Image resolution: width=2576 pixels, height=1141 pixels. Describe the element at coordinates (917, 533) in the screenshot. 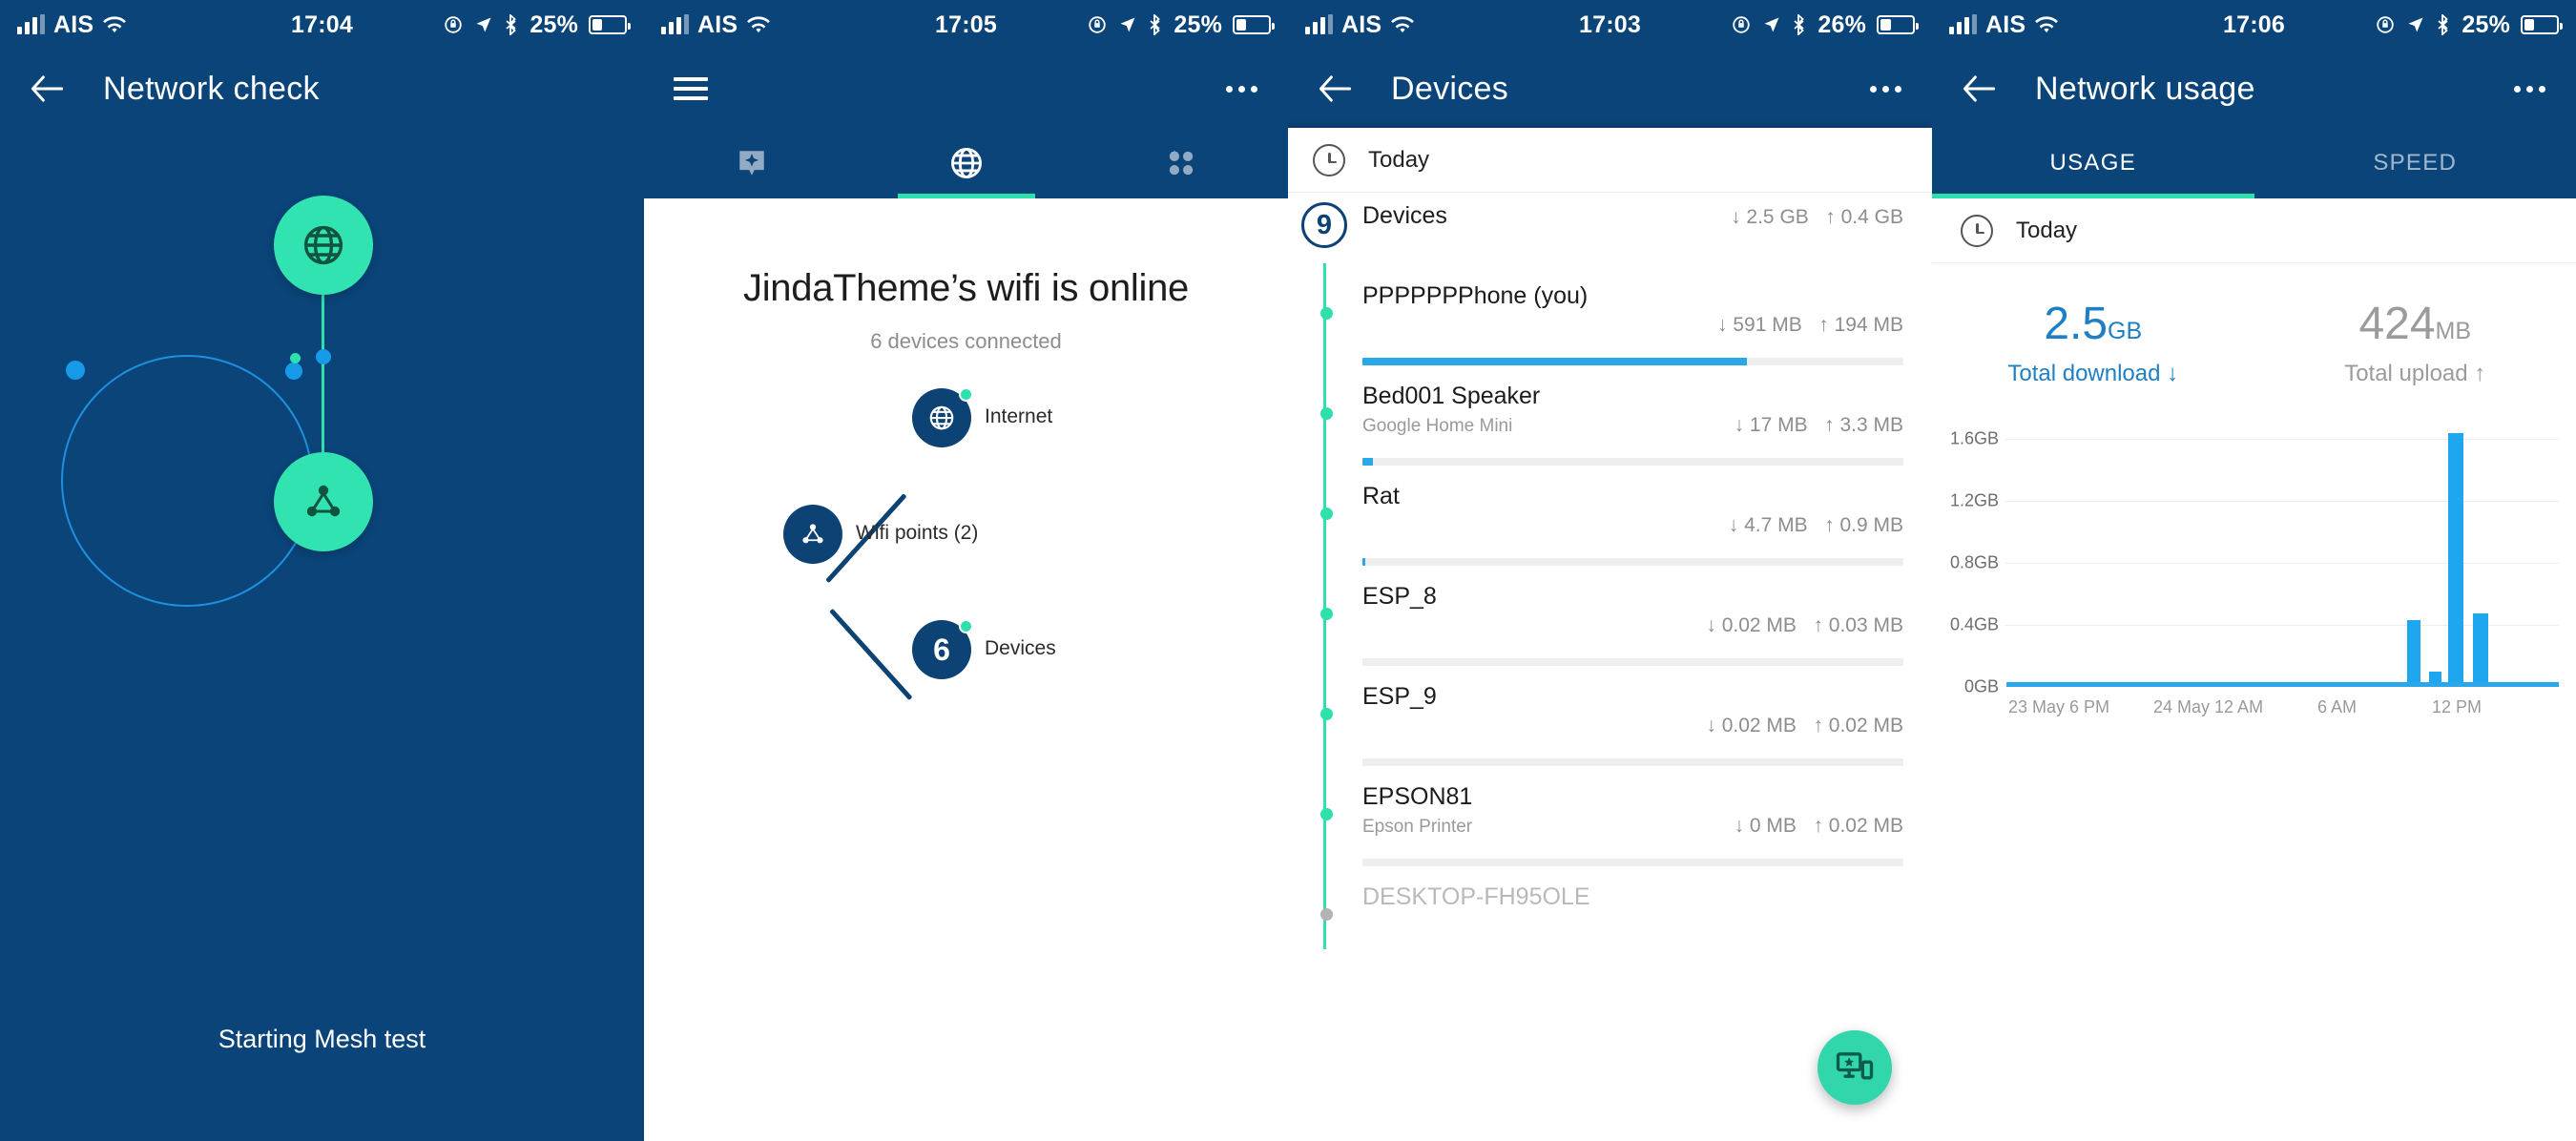

I see `topology-label-wifi-points: Wifi points (2)` at that location.